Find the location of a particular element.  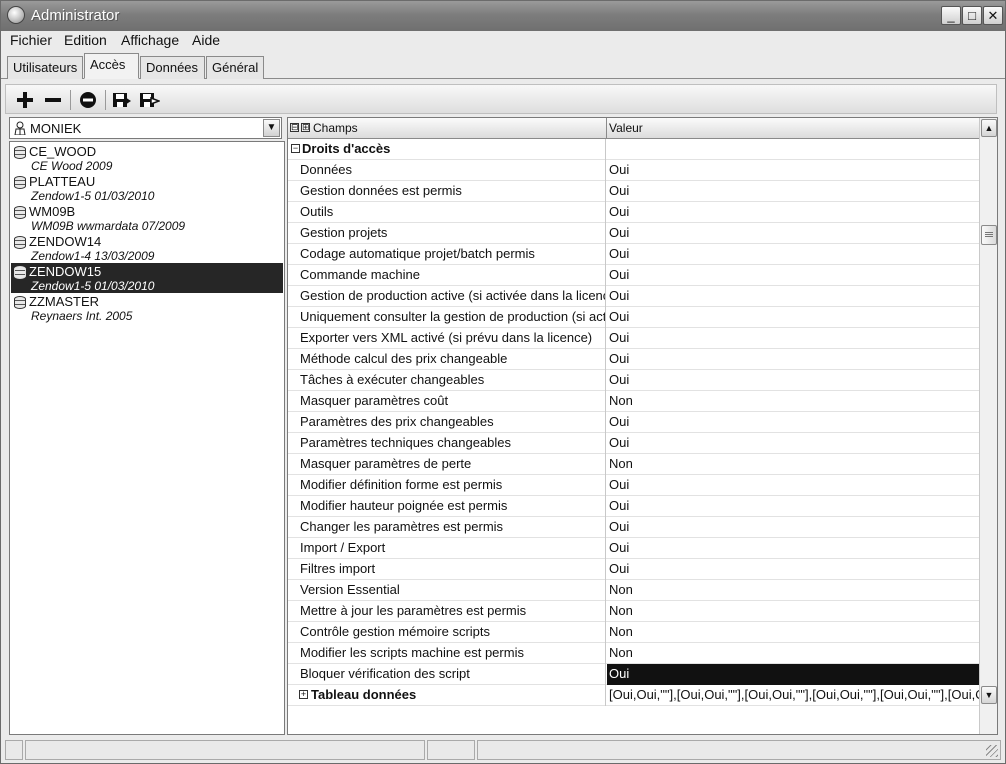

database-item-wm09b: WM09B WM09B wwmardata 07/2009 is located at coordinates (147, 218).